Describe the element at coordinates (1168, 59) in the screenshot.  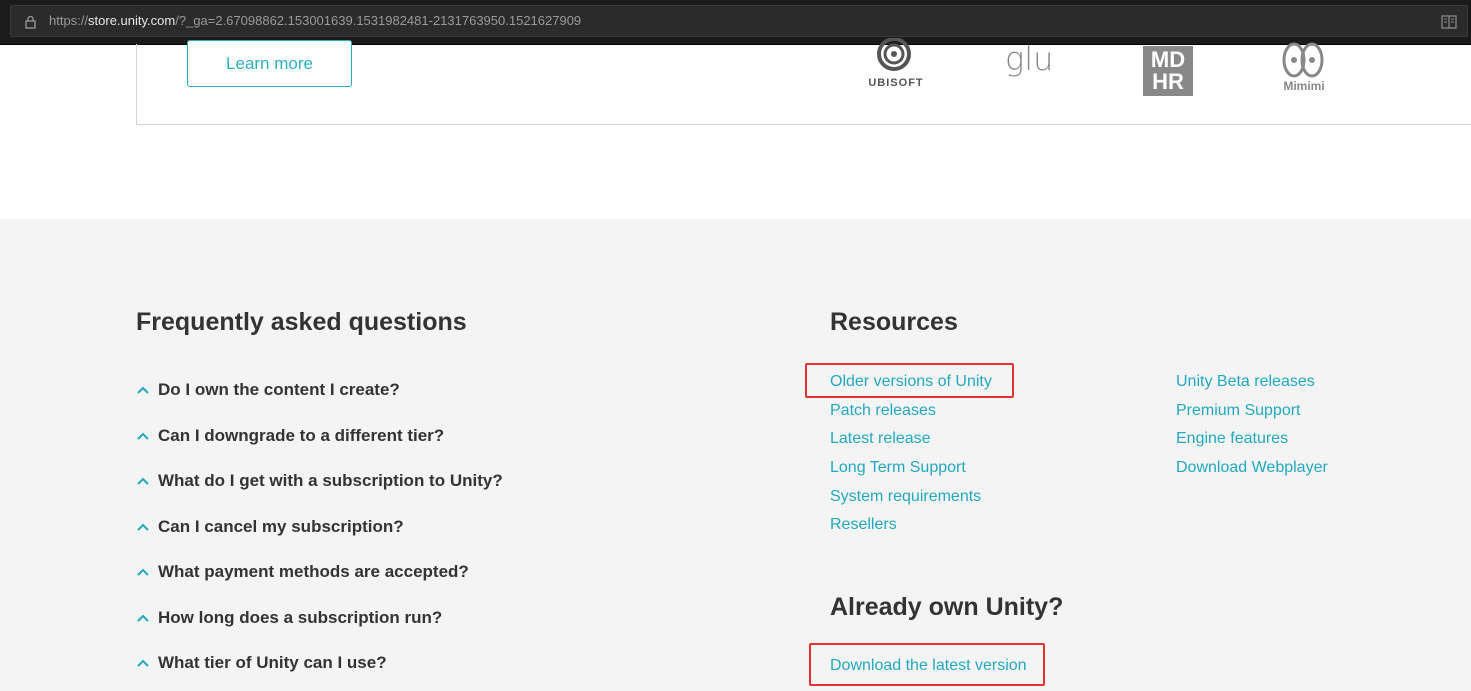
I see `mdhr-logo-line1: MD` at that location.